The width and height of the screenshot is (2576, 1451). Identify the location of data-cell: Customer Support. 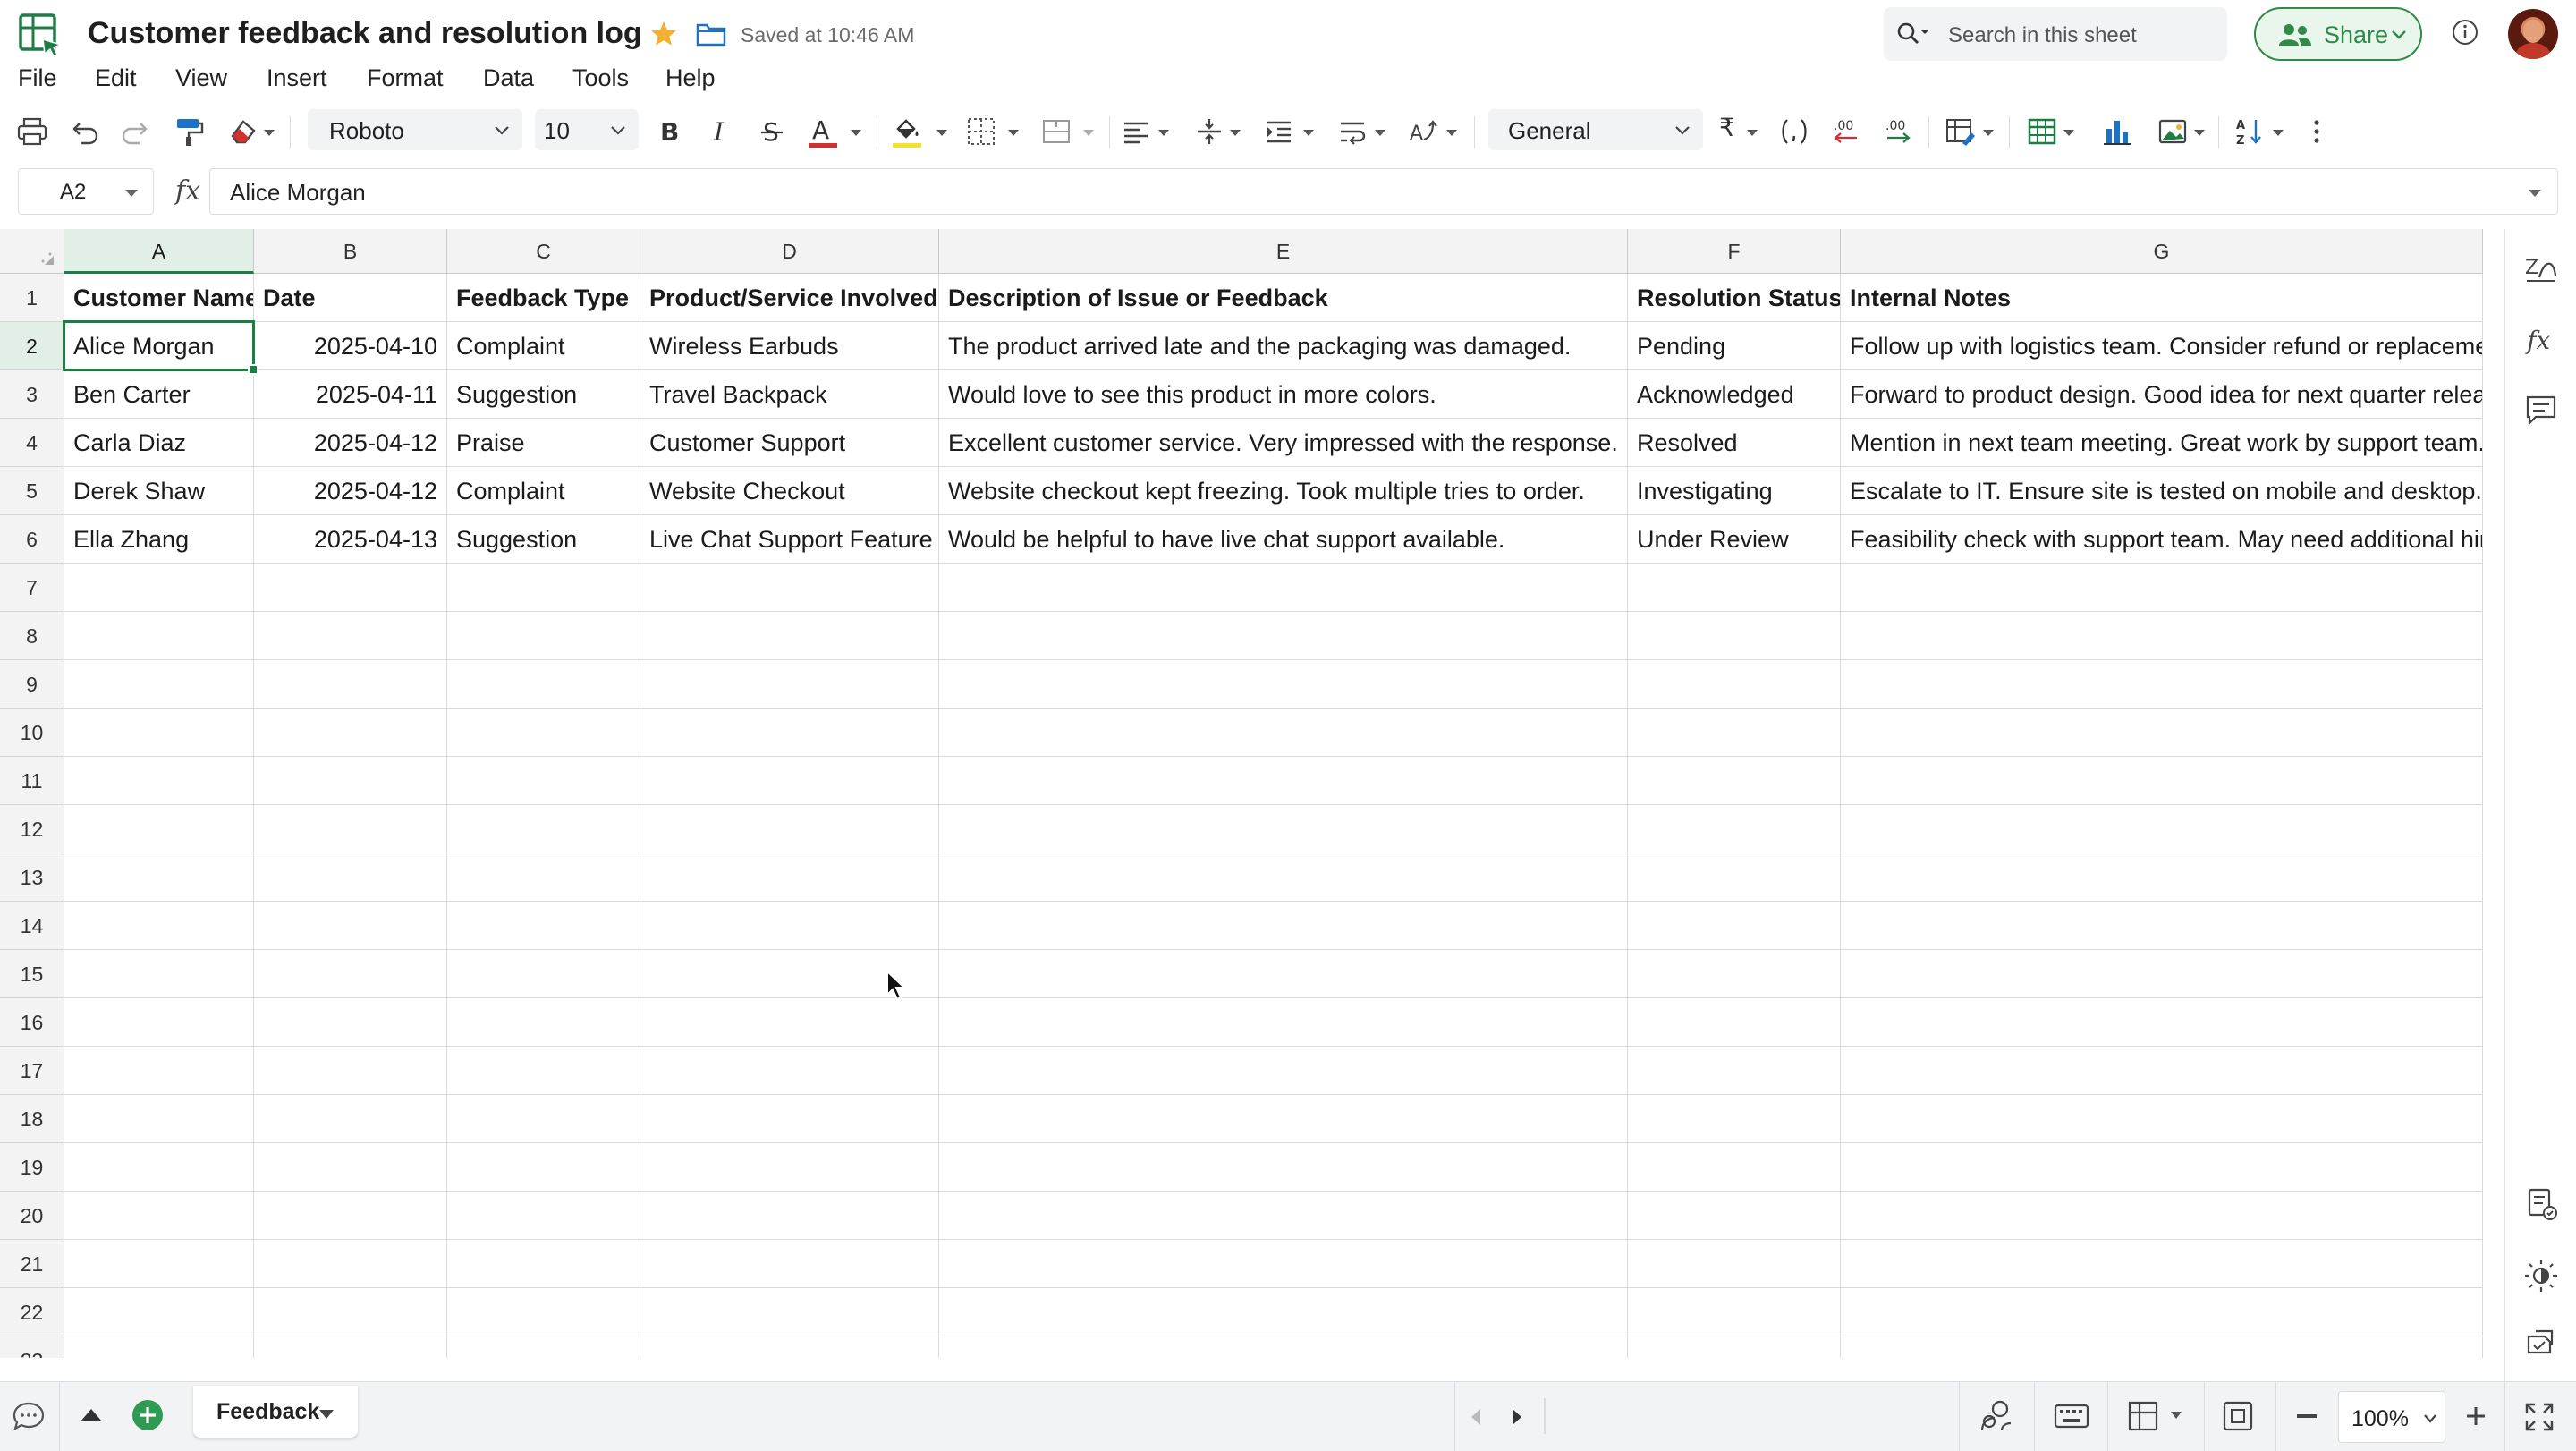
(789, 443).